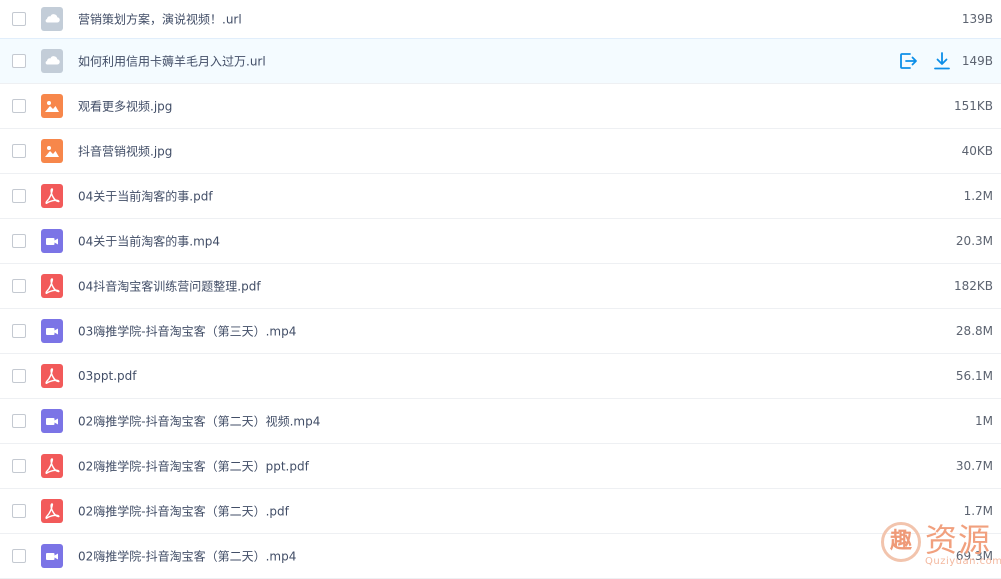 The height and width of the screenshot is (579, 1001). I want to click on file-name: 营销策划方案，演说视频！.url, so click(160, 19).